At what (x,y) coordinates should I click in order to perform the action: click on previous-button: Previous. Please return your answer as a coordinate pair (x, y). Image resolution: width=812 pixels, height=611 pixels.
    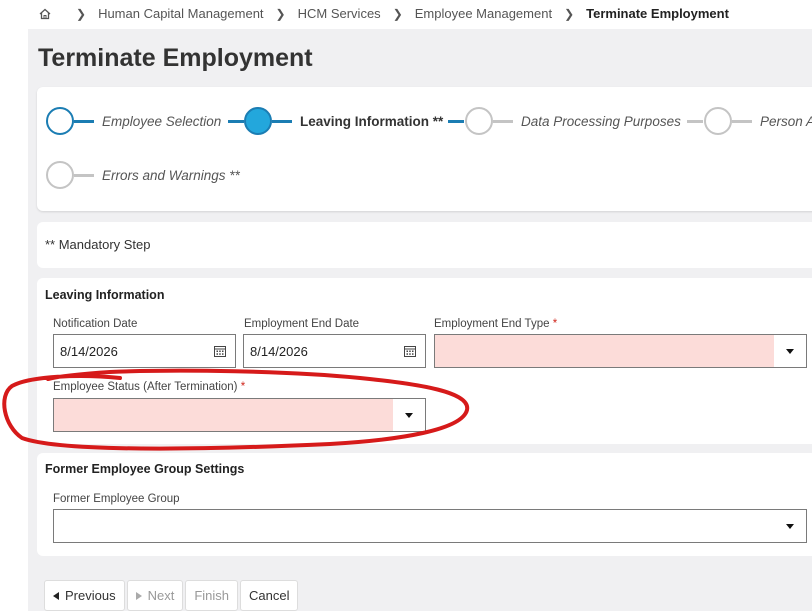
    Looking at the image, I should click on (84, 595).